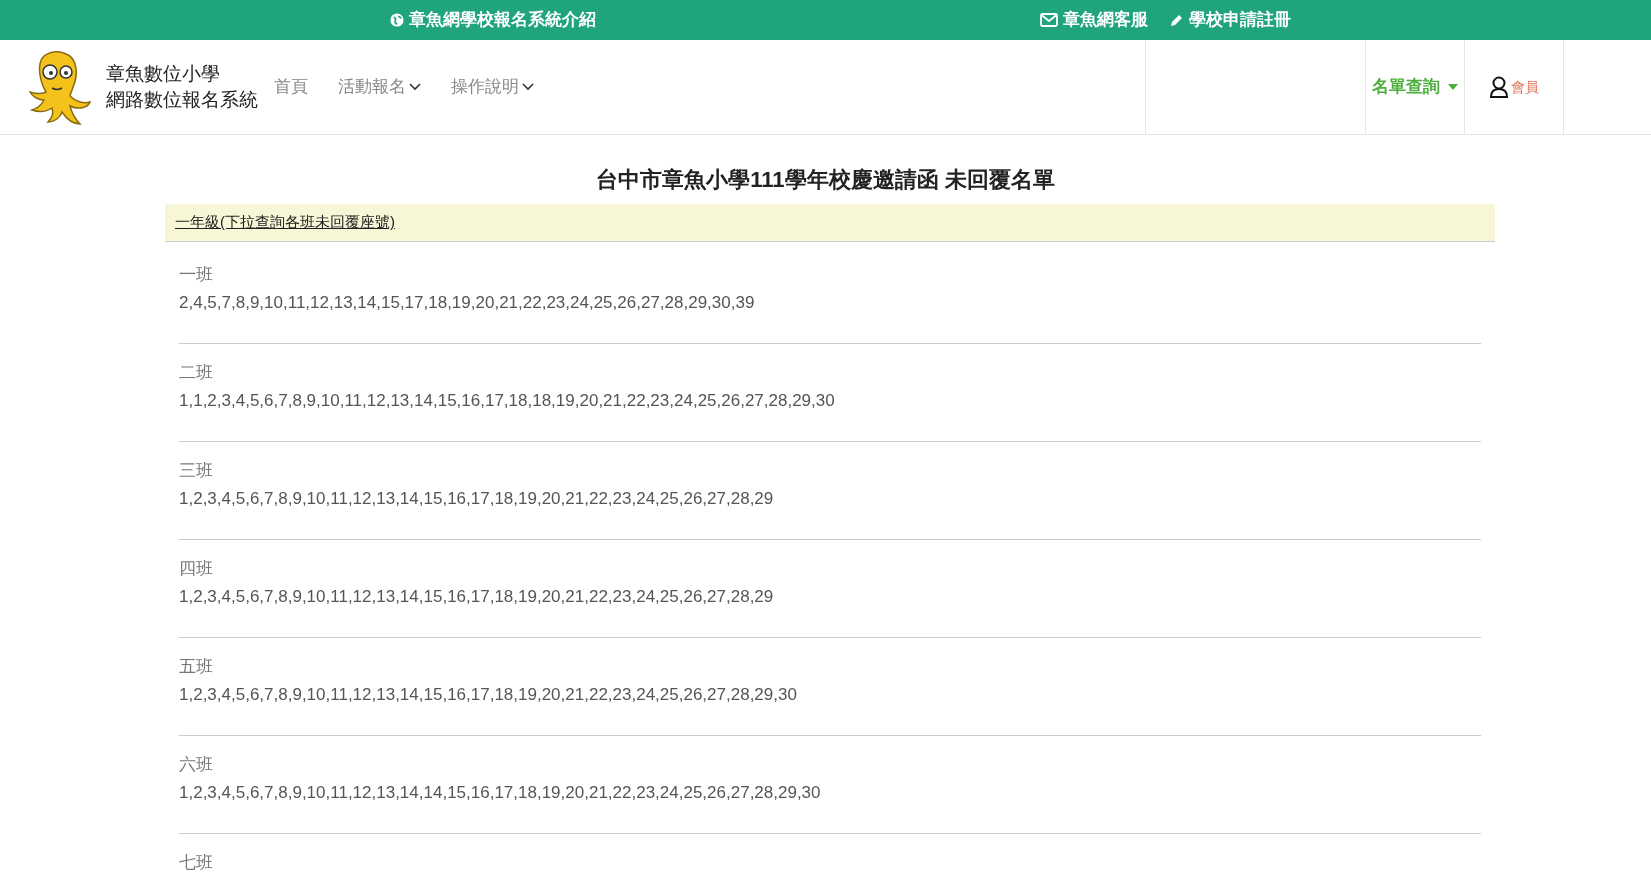  Describe the element at coordinates (285, 221) in the screenshot. I see `grade-toggle-link: 一年級(下拉查詢各班未回覆座號)` at that location.